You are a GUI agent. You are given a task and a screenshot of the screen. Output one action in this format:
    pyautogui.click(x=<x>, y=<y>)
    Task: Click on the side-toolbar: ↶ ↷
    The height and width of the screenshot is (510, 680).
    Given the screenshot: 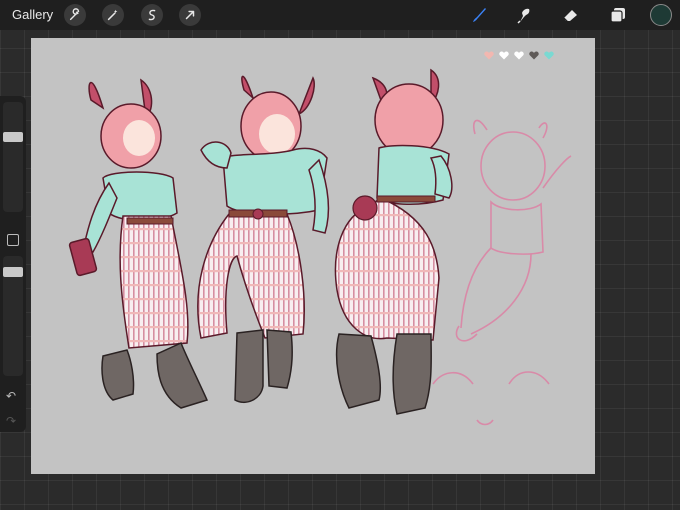 What is the action you would take?
    pyautogui.click(x=13, y=264)
    